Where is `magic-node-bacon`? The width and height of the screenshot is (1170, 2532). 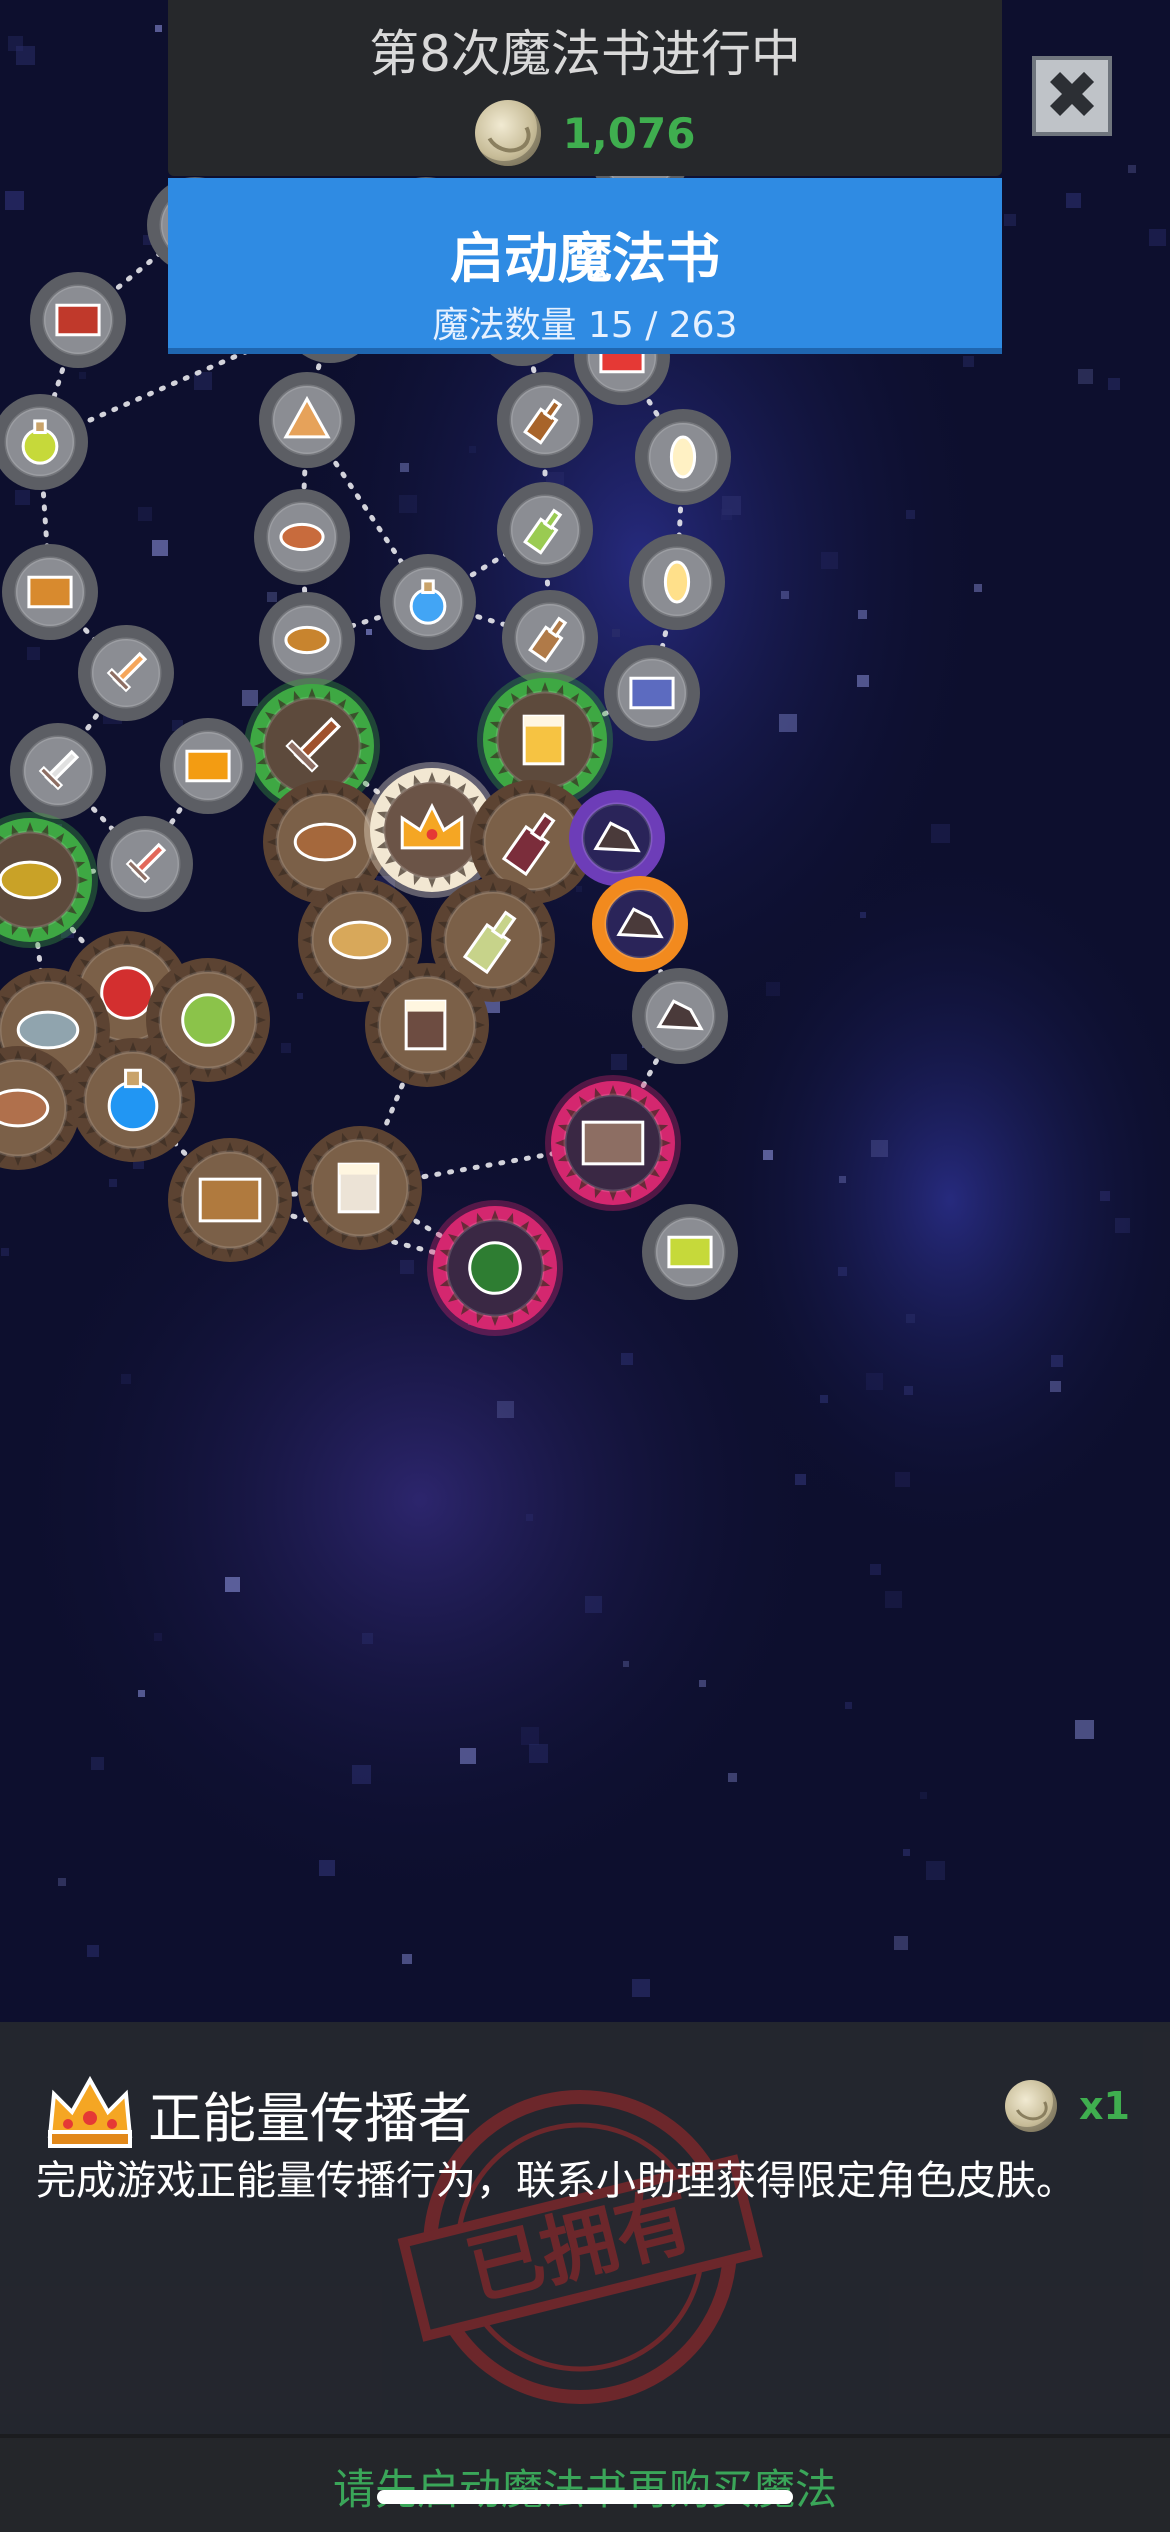 magic-node-bacon is located at coordinates (78, 320).